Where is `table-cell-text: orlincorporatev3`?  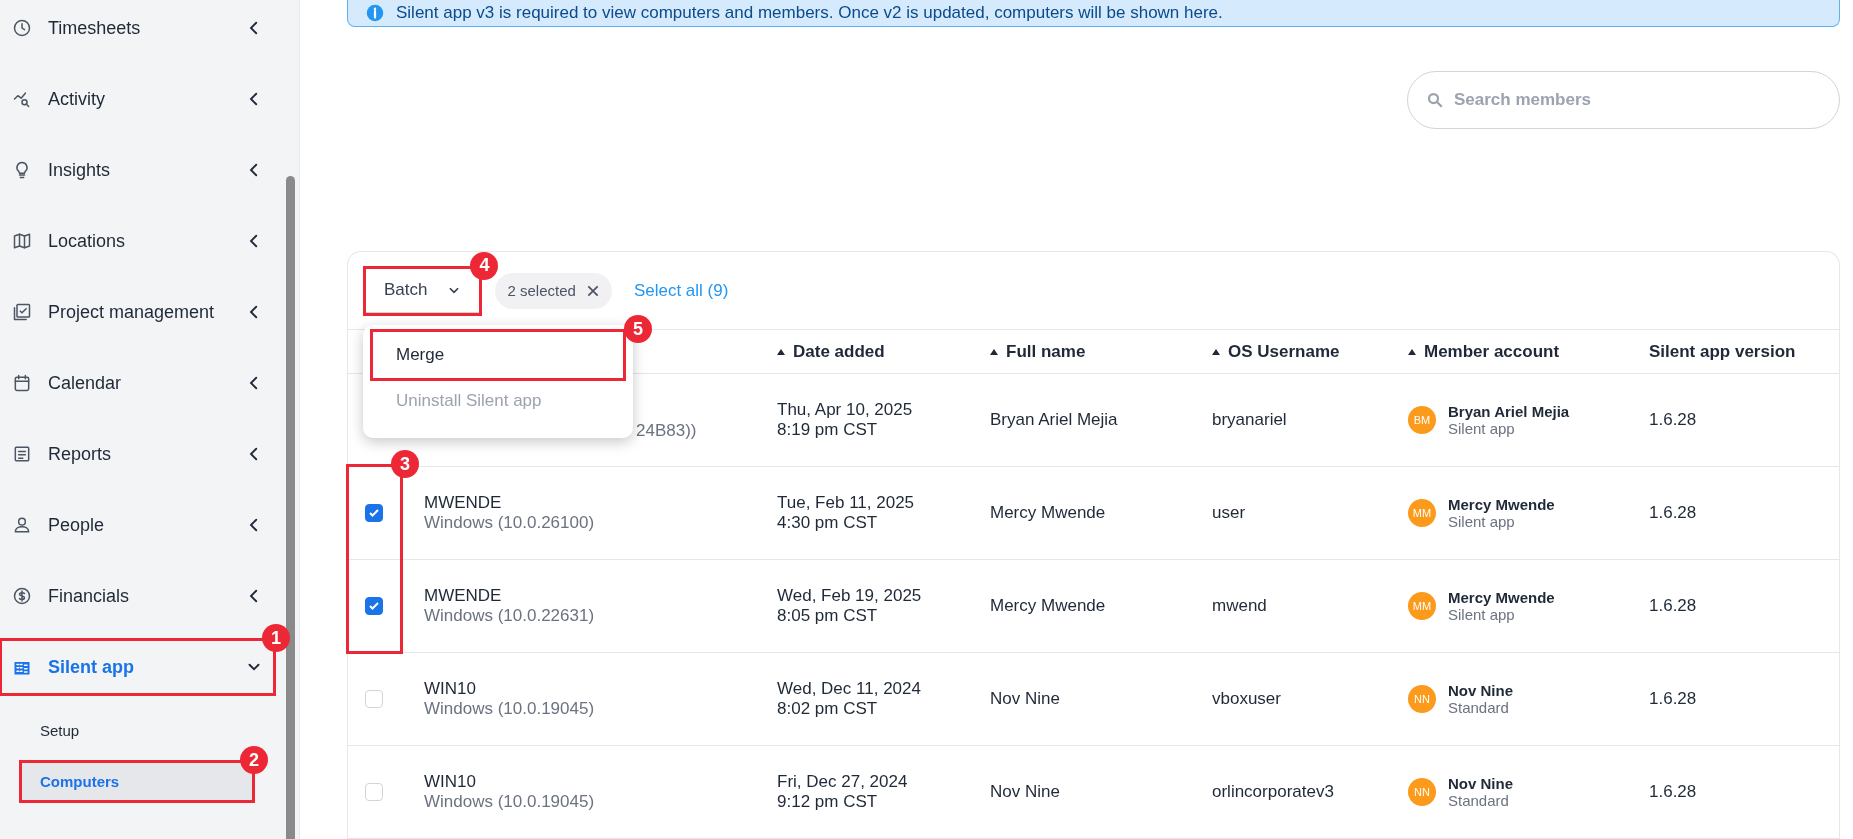 table-cell-text: orlincorporatev3 is located at coordinates (1273, 792).